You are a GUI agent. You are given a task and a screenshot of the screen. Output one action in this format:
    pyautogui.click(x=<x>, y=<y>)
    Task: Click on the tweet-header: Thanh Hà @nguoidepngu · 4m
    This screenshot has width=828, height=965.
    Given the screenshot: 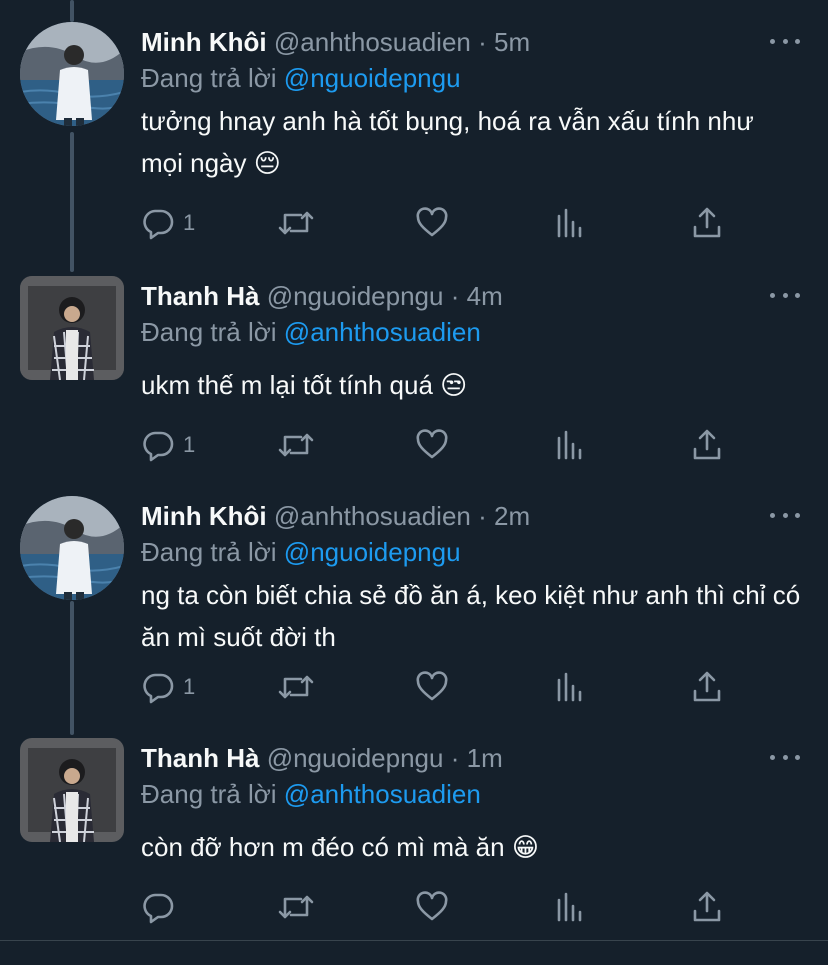 What is the action you would take?
    pyautogui.click(x=322, y=296)
    